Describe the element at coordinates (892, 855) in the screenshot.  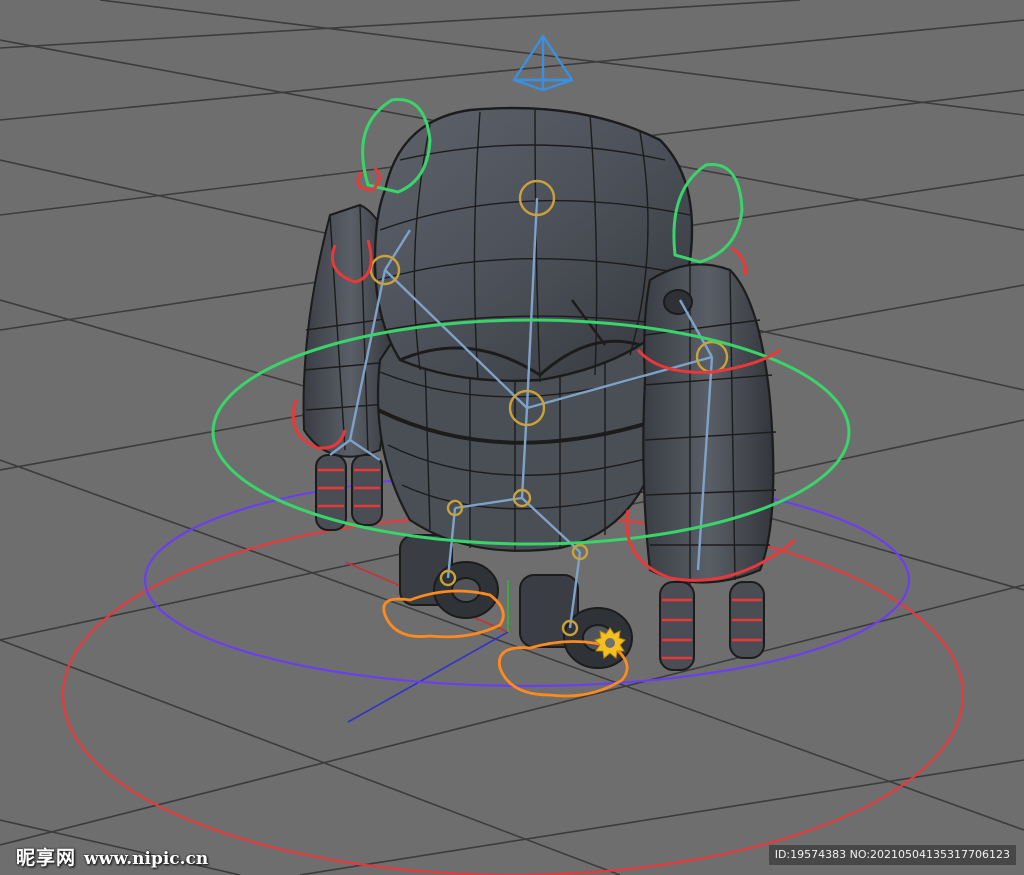
I see `watermark-image-info: ID:19574383 NO:20210504135317706123` at that location.